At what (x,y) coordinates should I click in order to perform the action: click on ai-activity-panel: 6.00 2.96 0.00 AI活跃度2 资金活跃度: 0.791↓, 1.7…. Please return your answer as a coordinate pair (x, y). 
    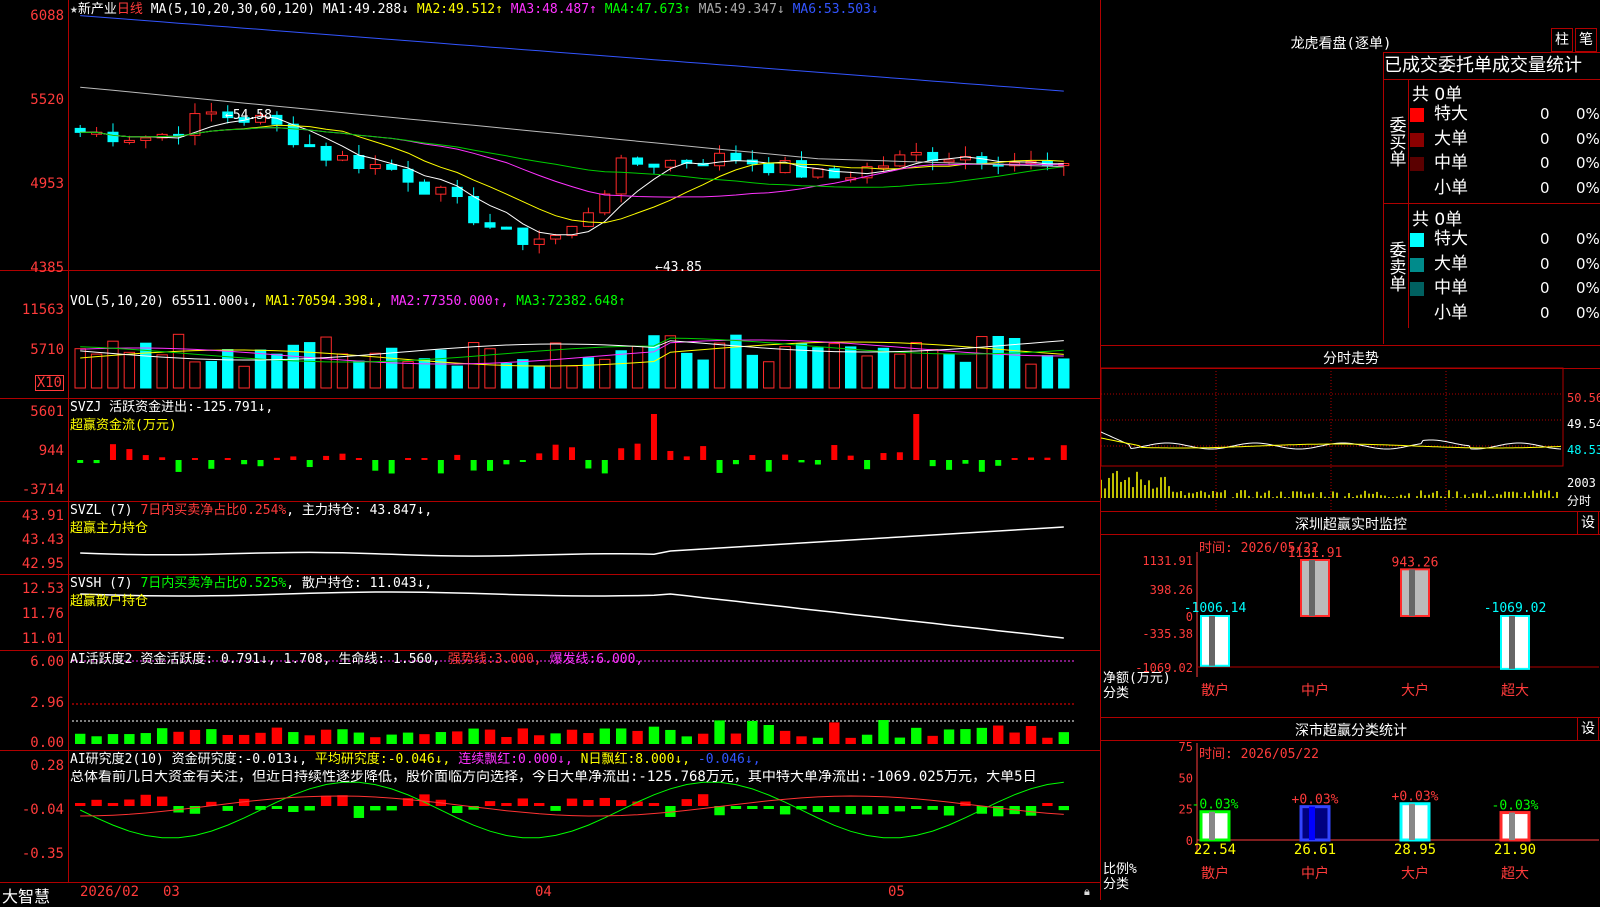
    Looking at the image, I should click on (550, 700).